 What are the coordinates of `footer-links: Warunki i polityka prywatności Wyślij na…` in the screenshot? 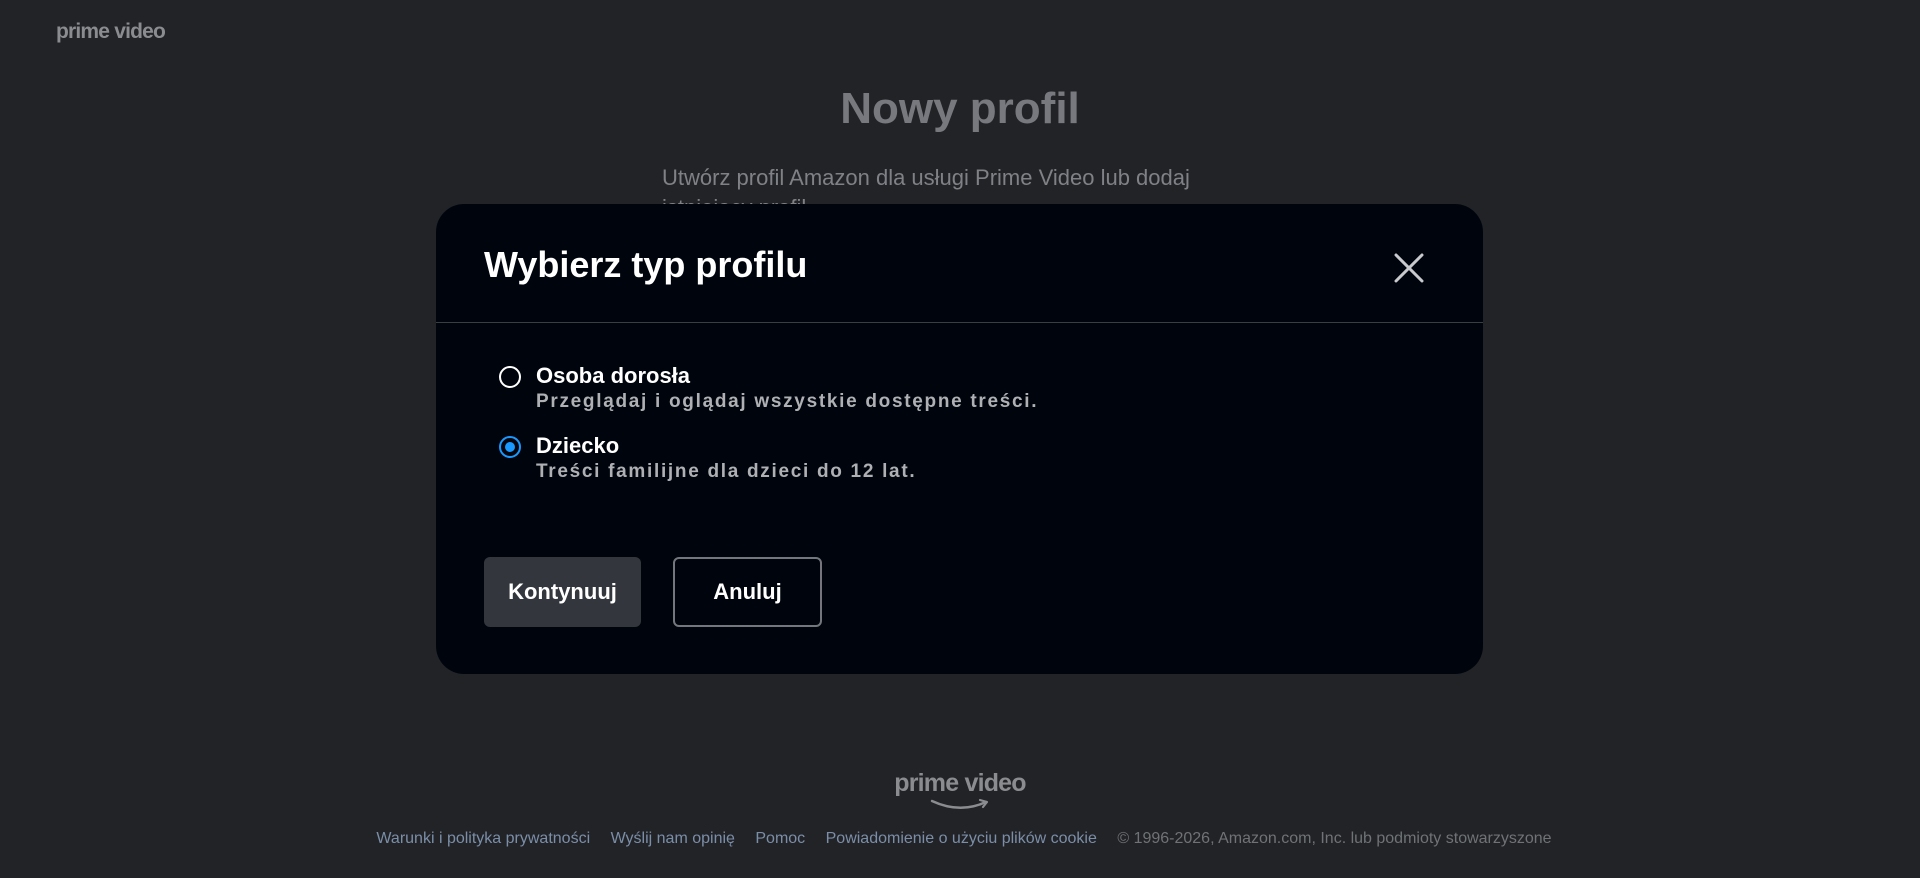 It's located at (960, 839).